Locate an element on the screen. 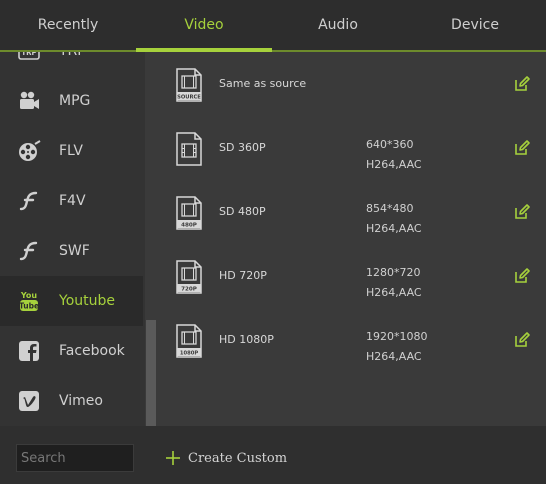 Image resolution: width=546 pixels, height=484 pixels. vimeo-icon is located at coordinates (29, 401).